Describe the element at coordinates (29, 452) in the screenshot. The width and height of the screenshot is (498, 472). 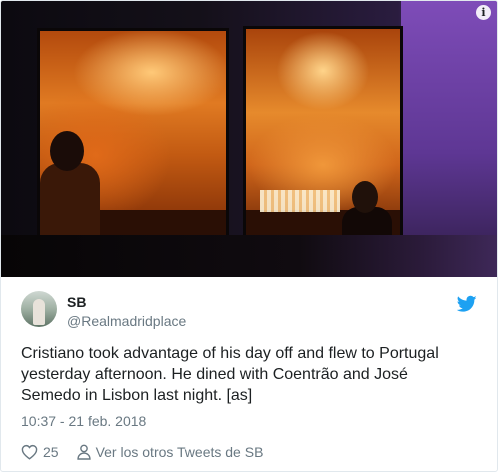
I see `heart-icon` at that location.